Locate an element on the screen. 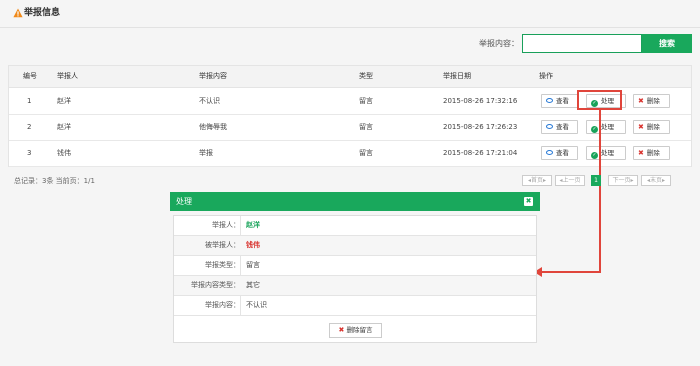 The width and height of the screenshot is (700, 366). row-reporter: 钱伟 is located at coordinates (64, 153).